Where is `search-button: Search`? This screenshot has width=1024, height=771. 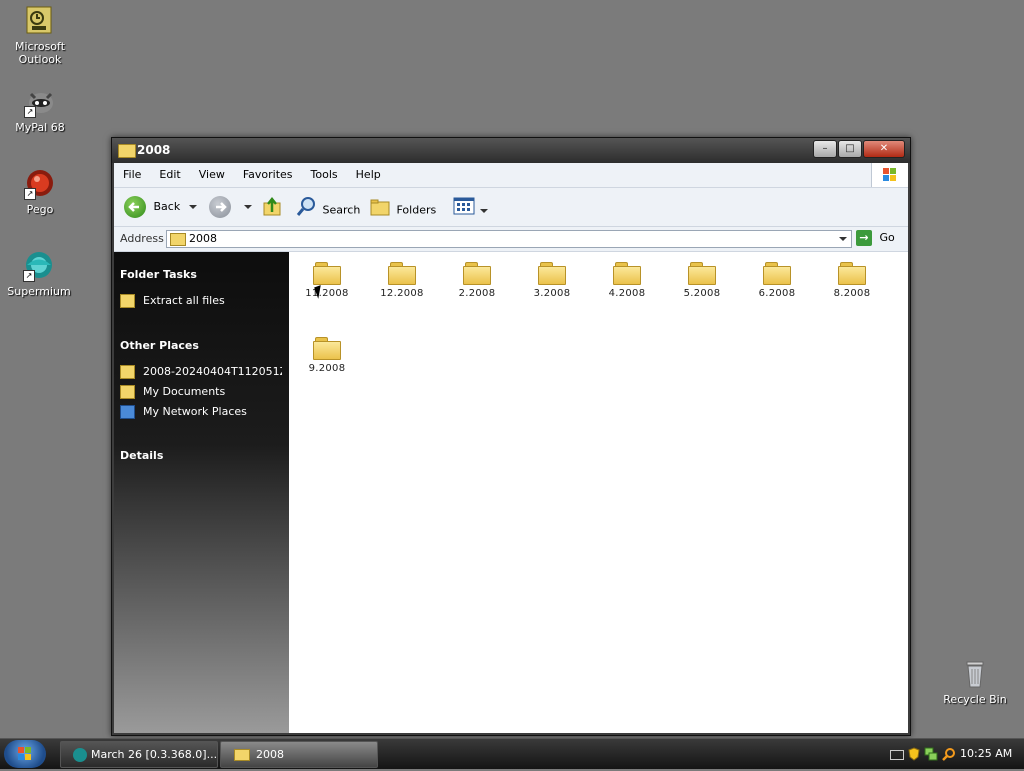 search-button: Search is located at coordinates (327, 207).